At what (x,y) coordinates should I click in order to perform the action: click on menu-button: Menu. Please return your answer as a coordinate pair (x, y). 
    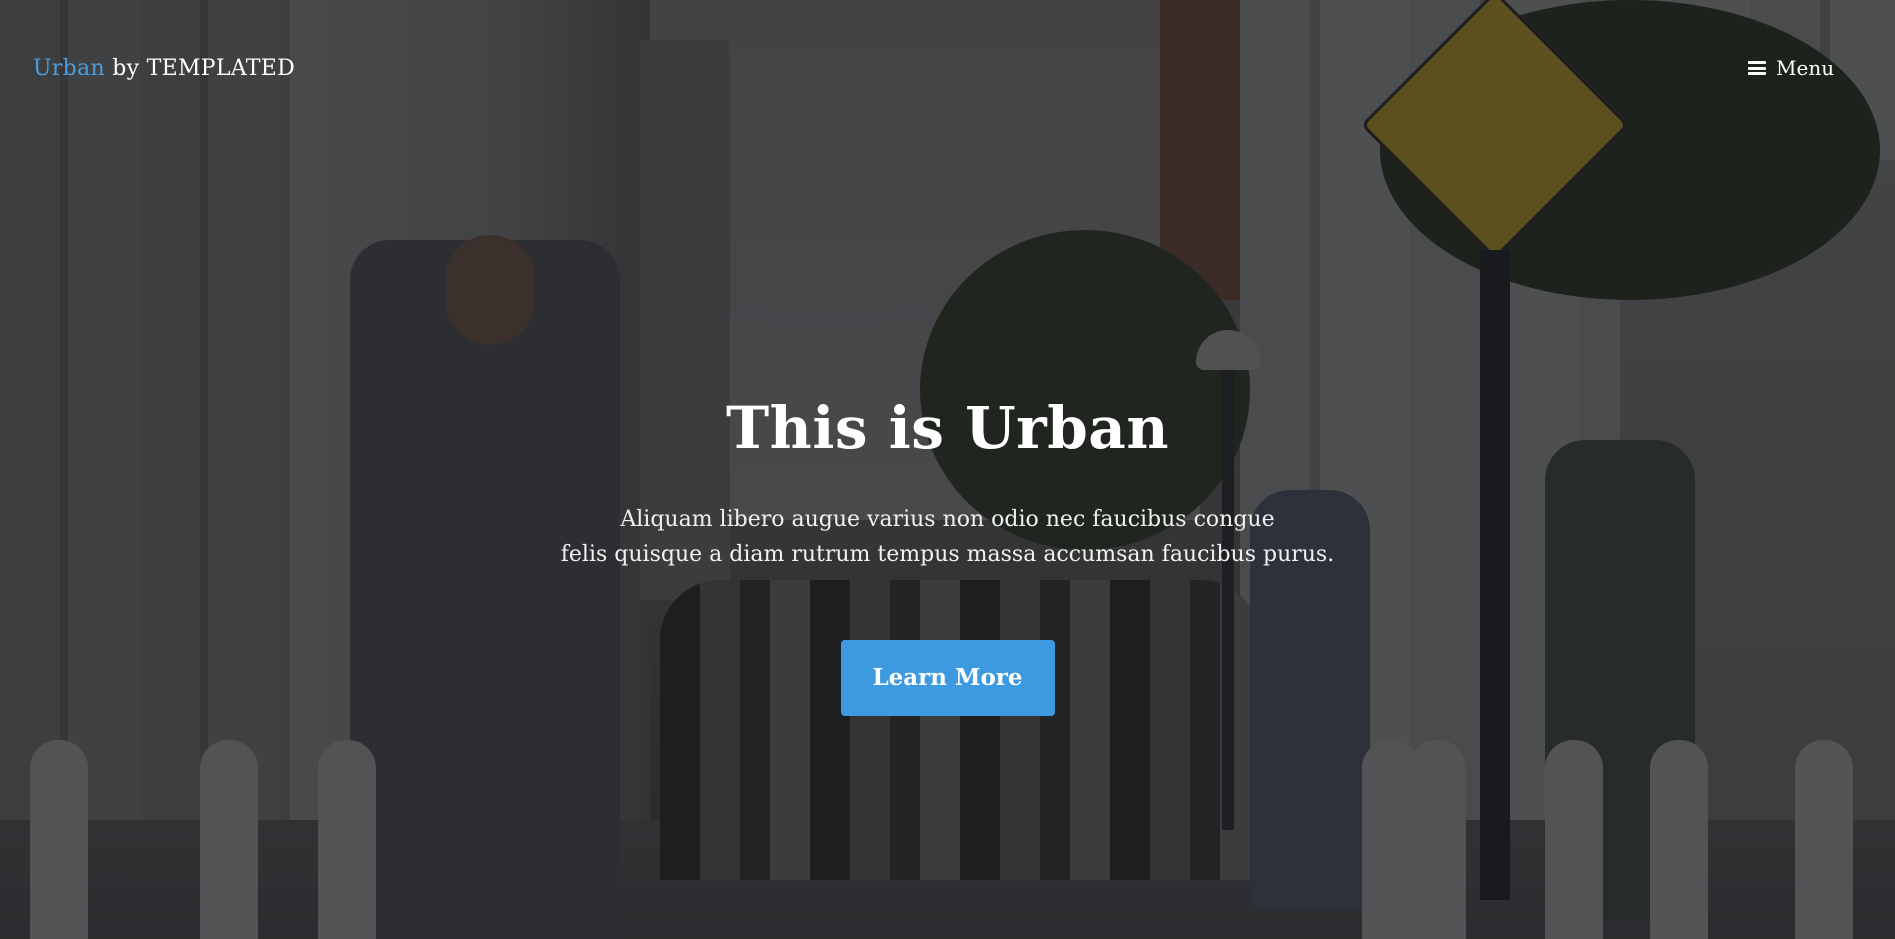
    Looking at the image, I should click on (1791, 68).